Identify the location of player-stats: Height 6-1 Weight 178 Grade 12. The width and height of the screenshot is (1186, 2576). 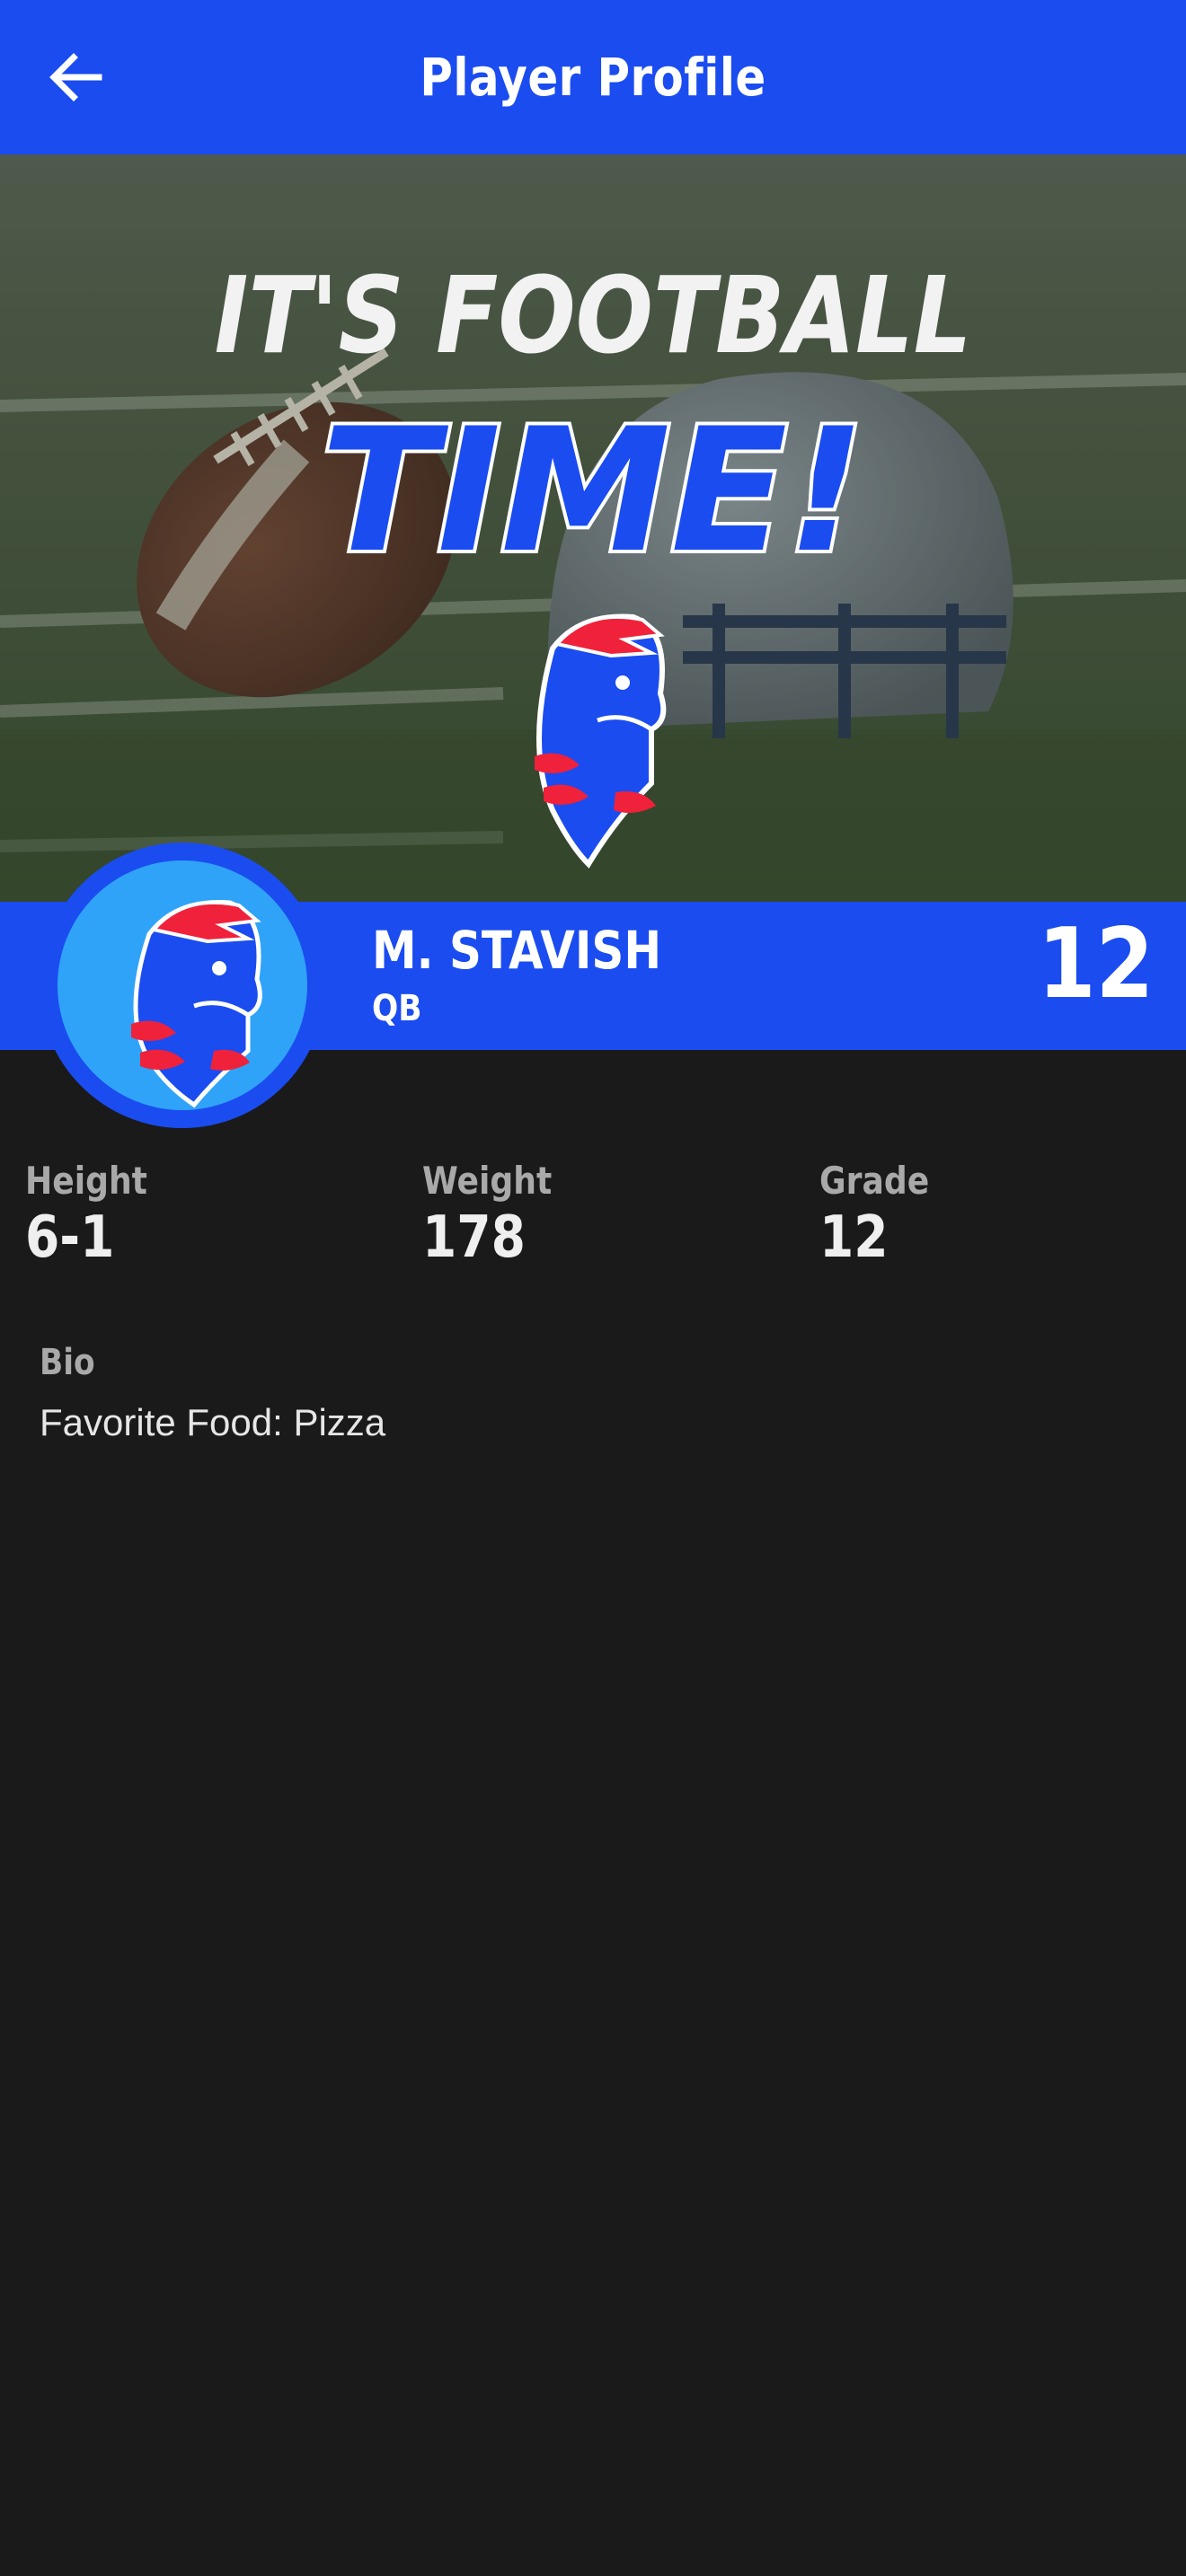
(593, 1217).